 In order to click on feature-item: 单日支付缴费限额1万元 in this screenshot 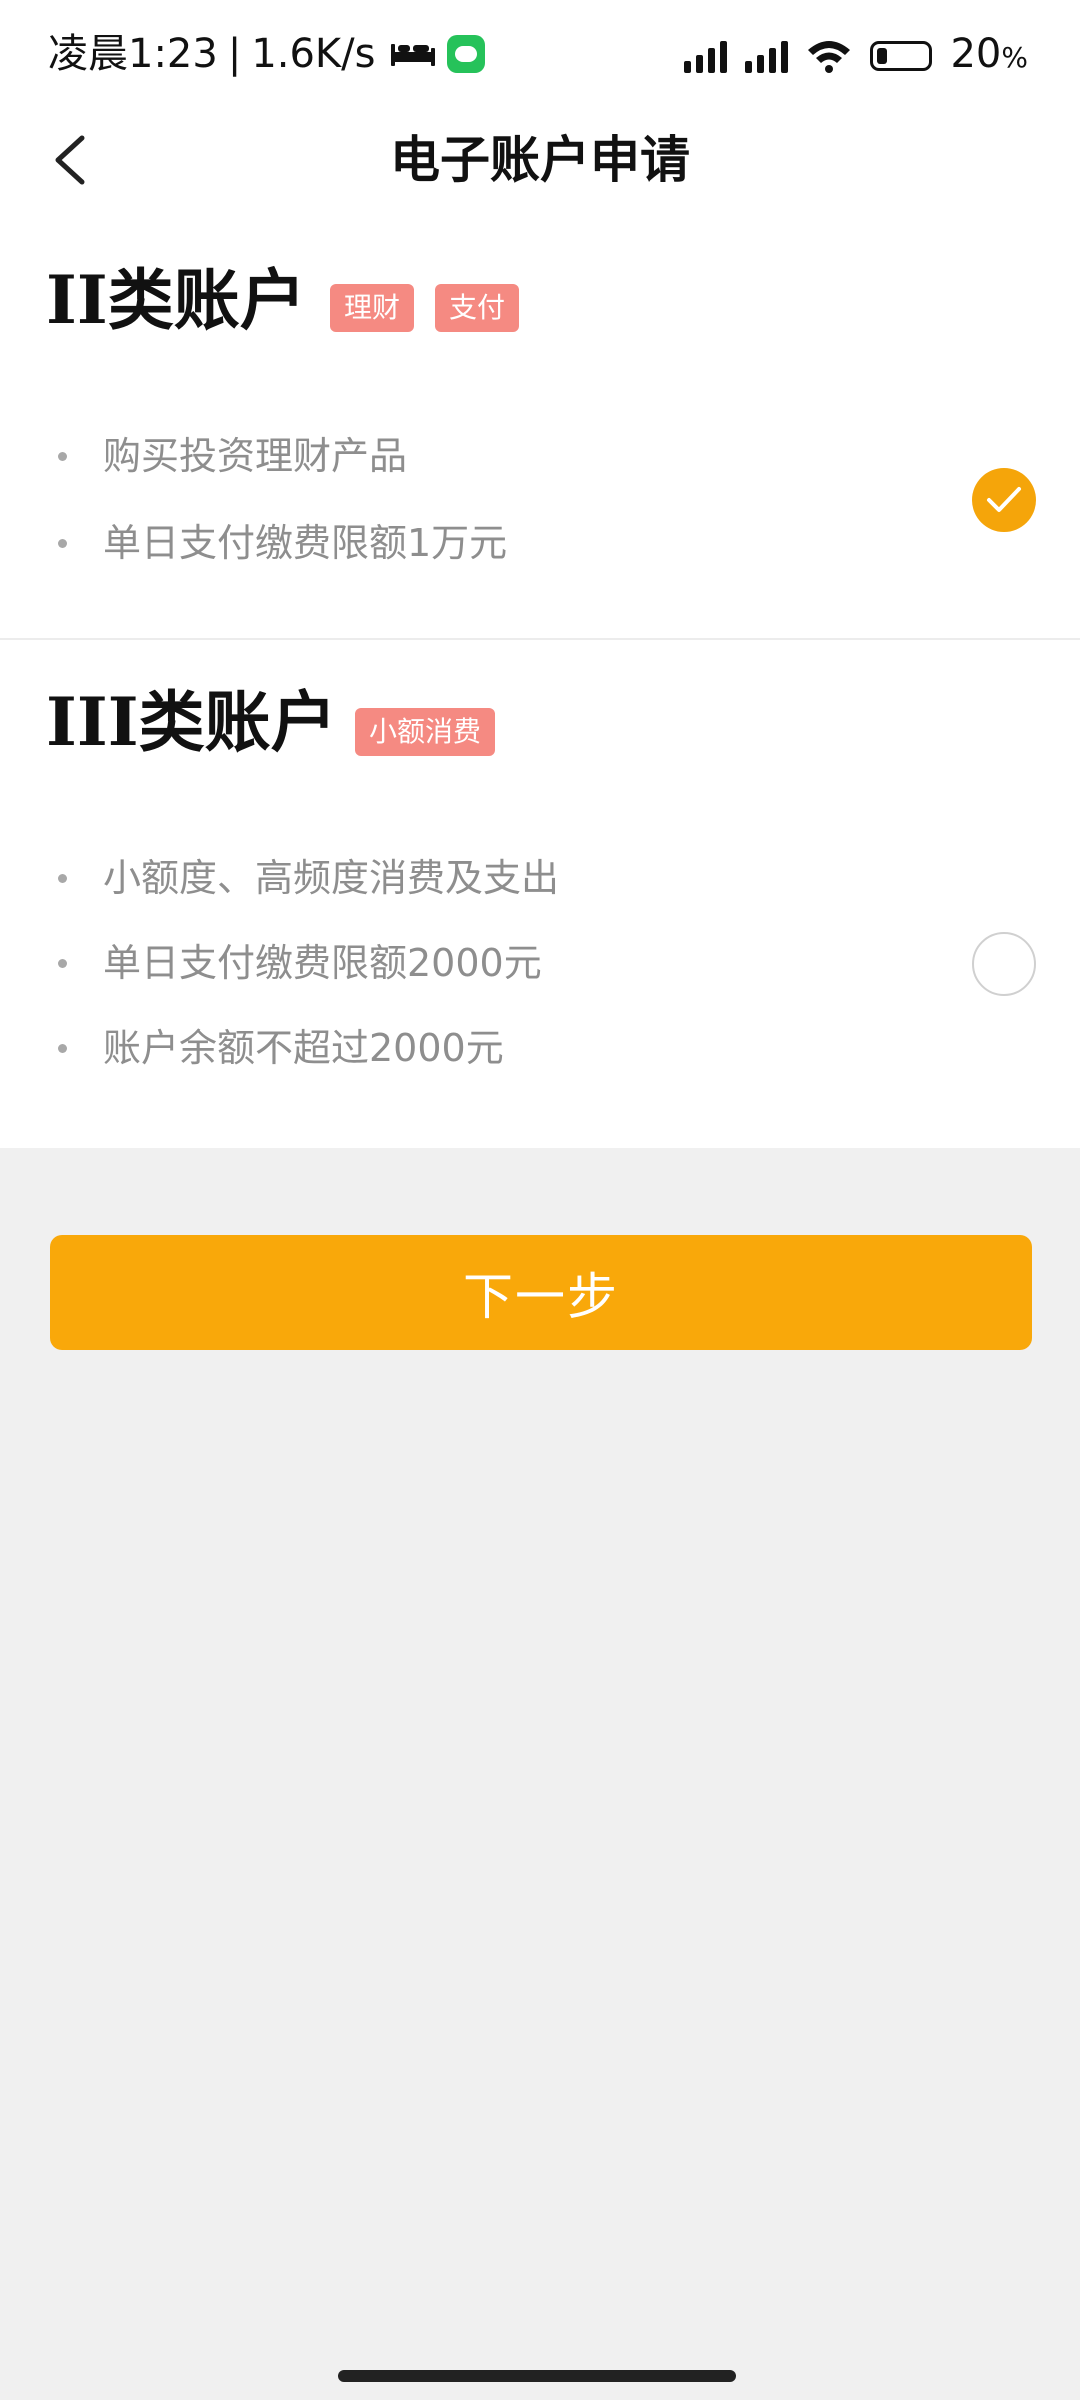, I will do `click(282, 543)`.